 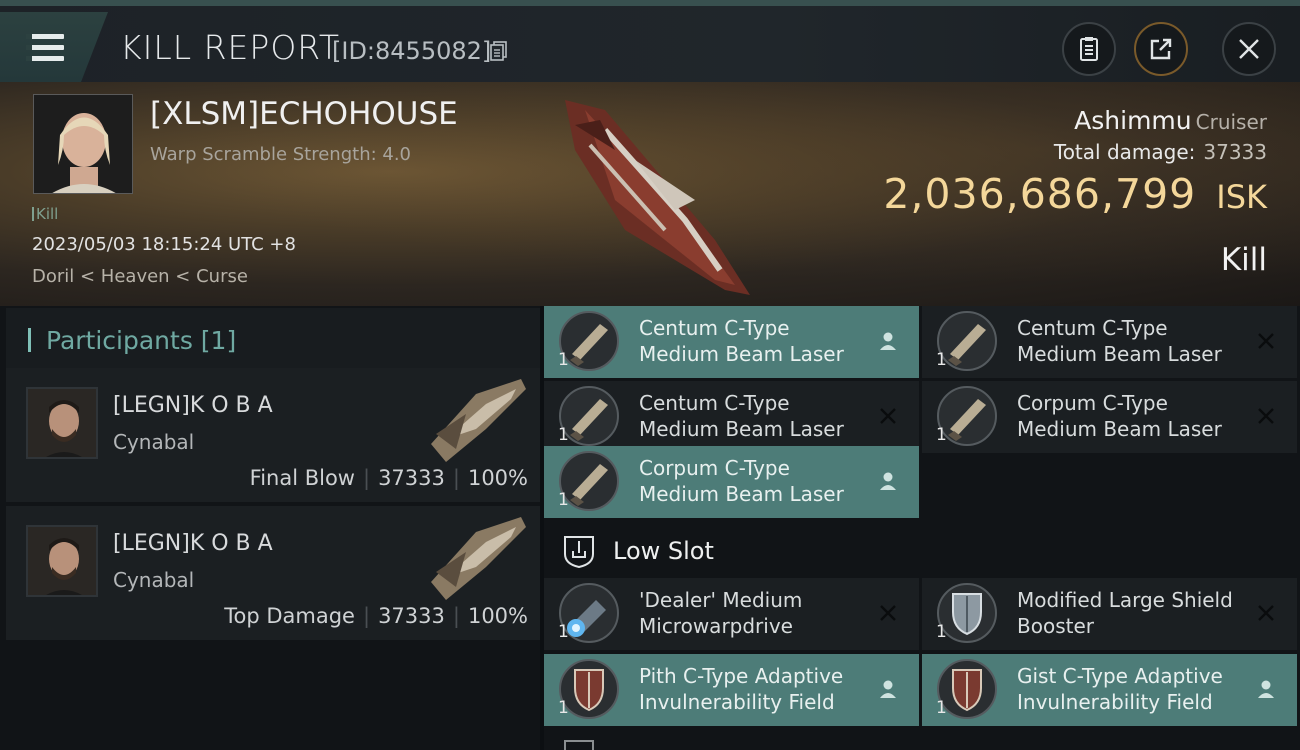 I want to click on module-name-line2: Booster, so click(x=1055, y=626).